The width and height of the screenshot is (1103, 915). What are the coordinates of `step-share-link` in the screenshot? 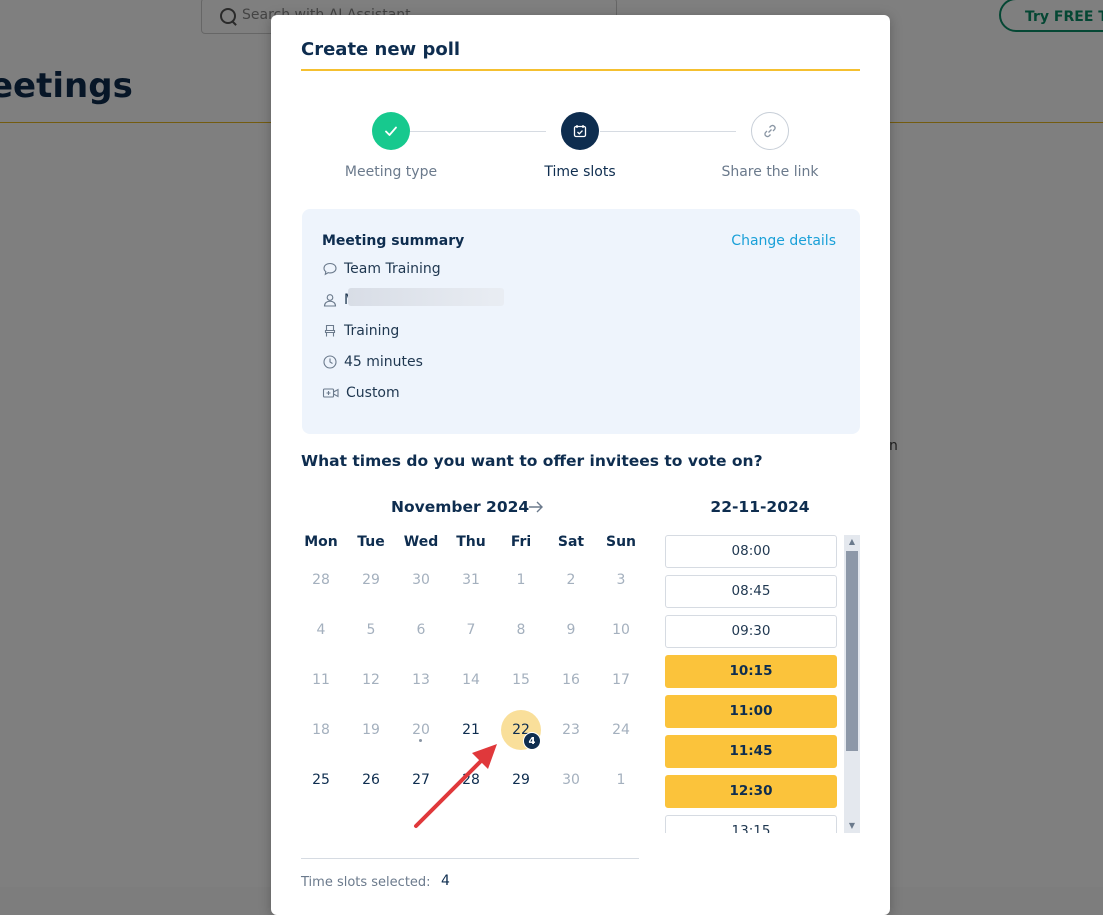 It's located at (770, 131).